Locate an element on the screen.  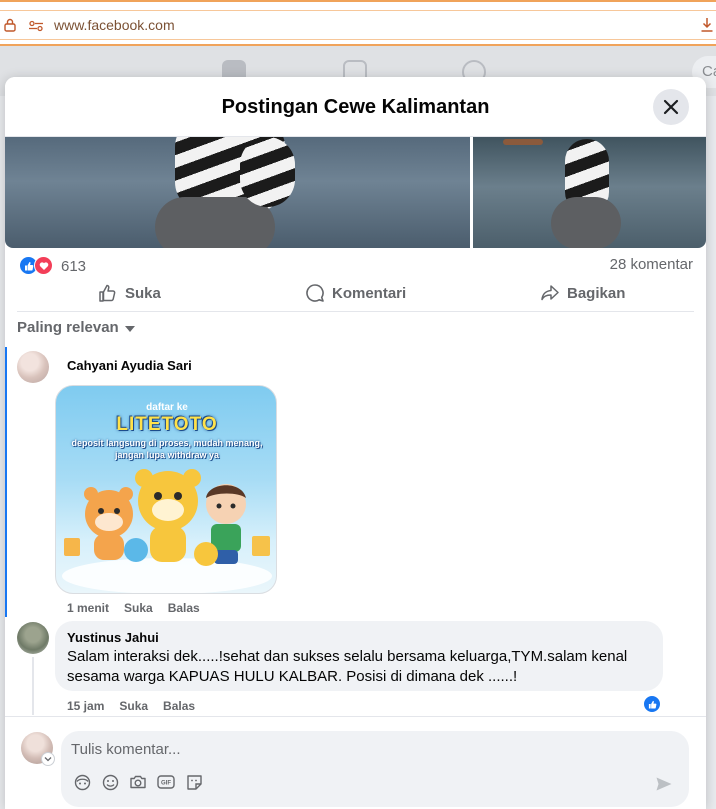
lock-icon is located at coordinates (10, 25).